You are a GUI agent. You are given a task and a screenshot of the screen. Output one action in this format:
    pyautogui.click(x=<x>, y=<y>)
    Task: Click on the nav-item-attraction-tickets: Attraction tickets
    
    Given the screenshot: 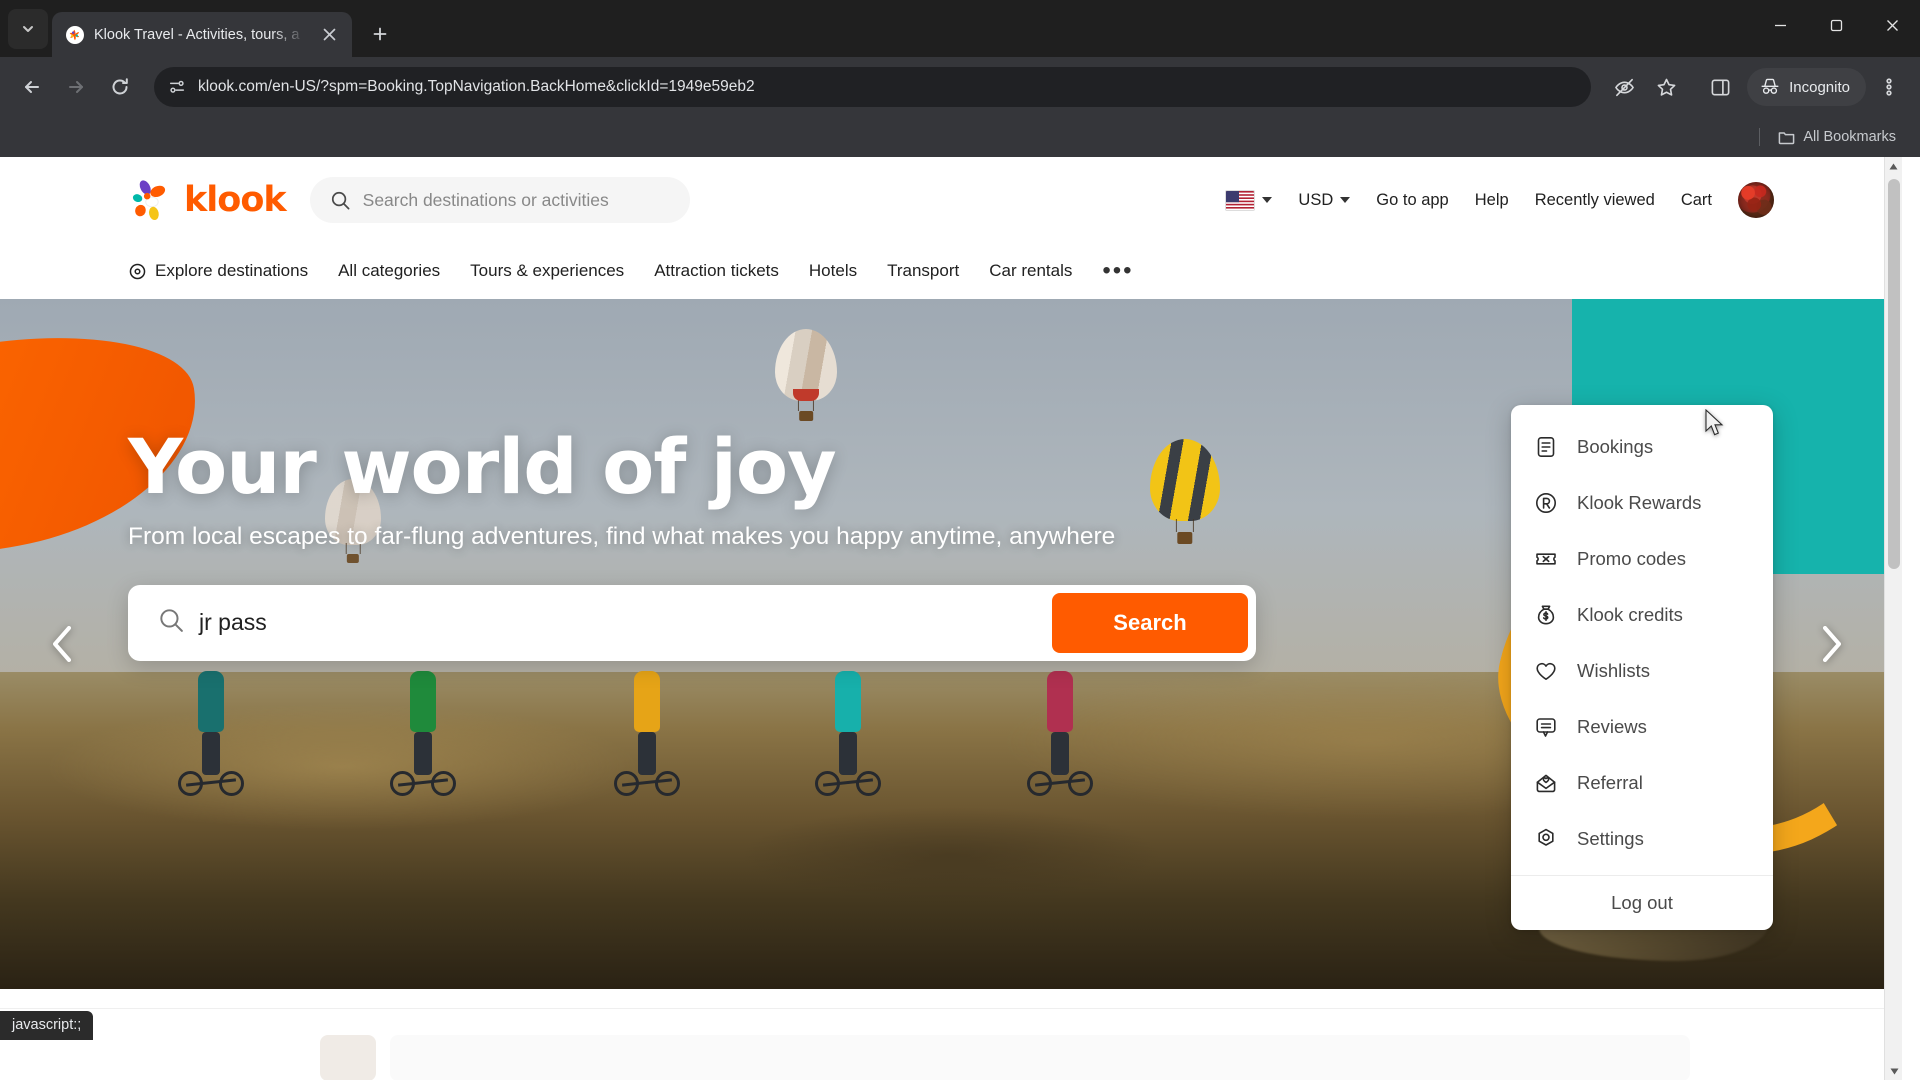 What is the action you would take?
    pyautogui.click(x=716, y=271)
    